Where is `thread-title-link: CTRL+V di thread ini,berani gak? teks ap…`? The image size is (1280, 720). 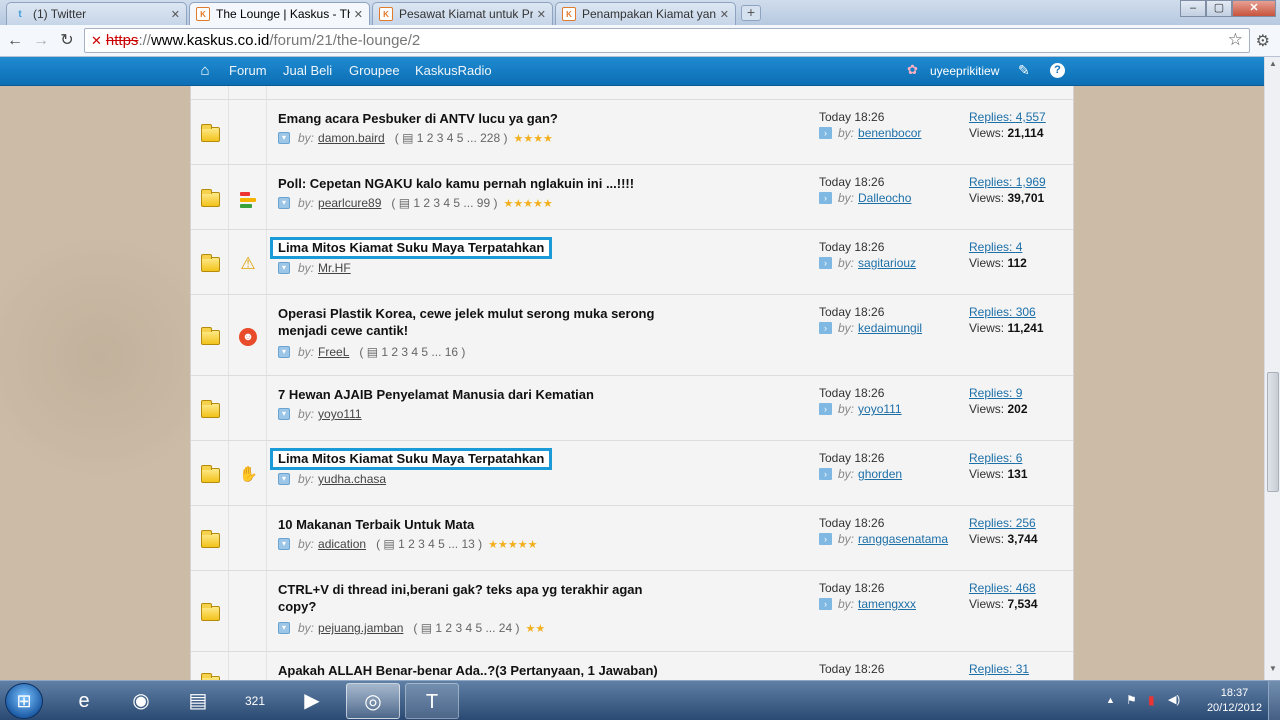 thread-title-link: CTRL+V di thread ini,berani gak? teks ap… is located at coordinates (483, 598).